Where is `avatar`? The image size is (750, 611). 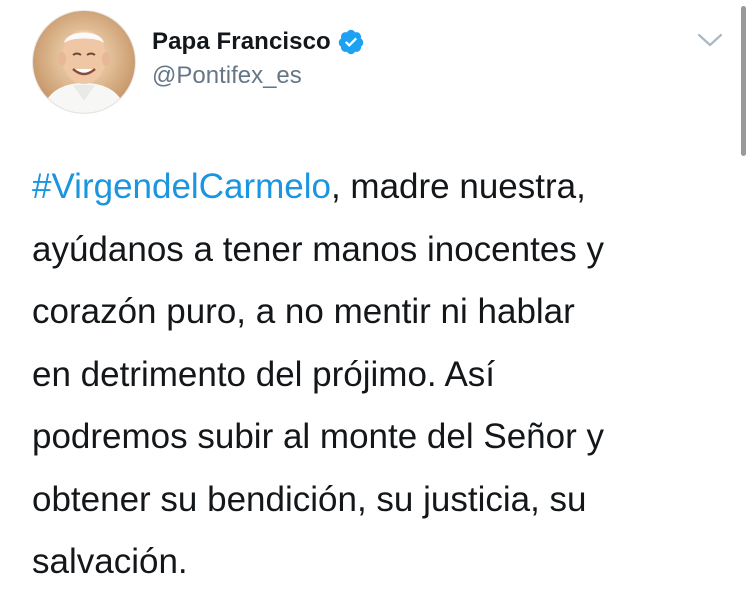 avatar is located at coordinates (84, 62).